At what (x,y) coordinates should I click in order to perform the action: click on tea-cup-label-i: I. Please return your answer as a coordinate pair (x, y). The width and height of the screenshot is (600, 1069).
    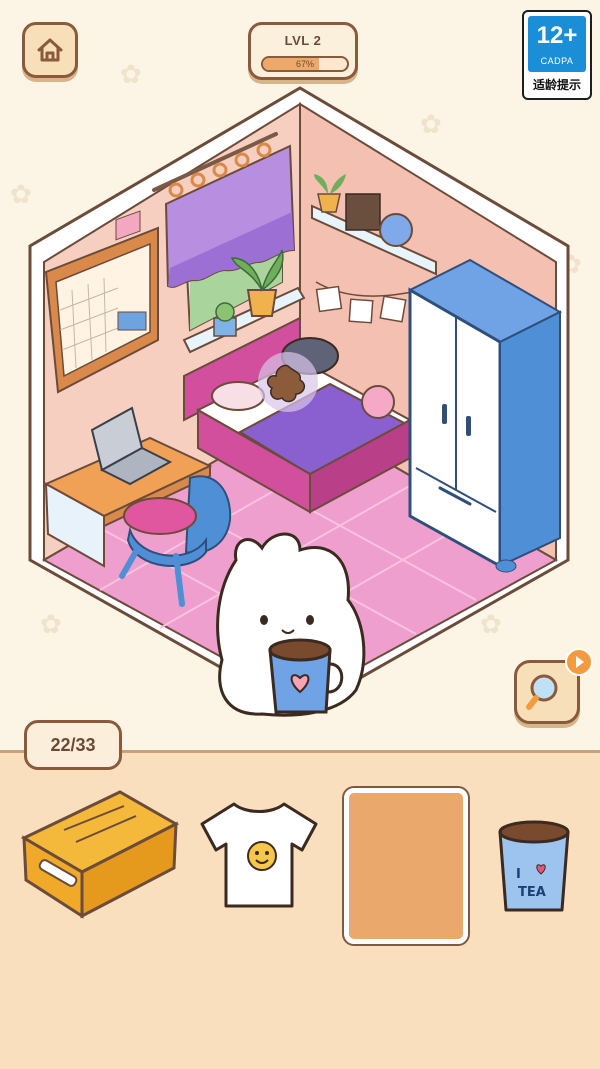
    Looking at the image, I should click on (518, 874).